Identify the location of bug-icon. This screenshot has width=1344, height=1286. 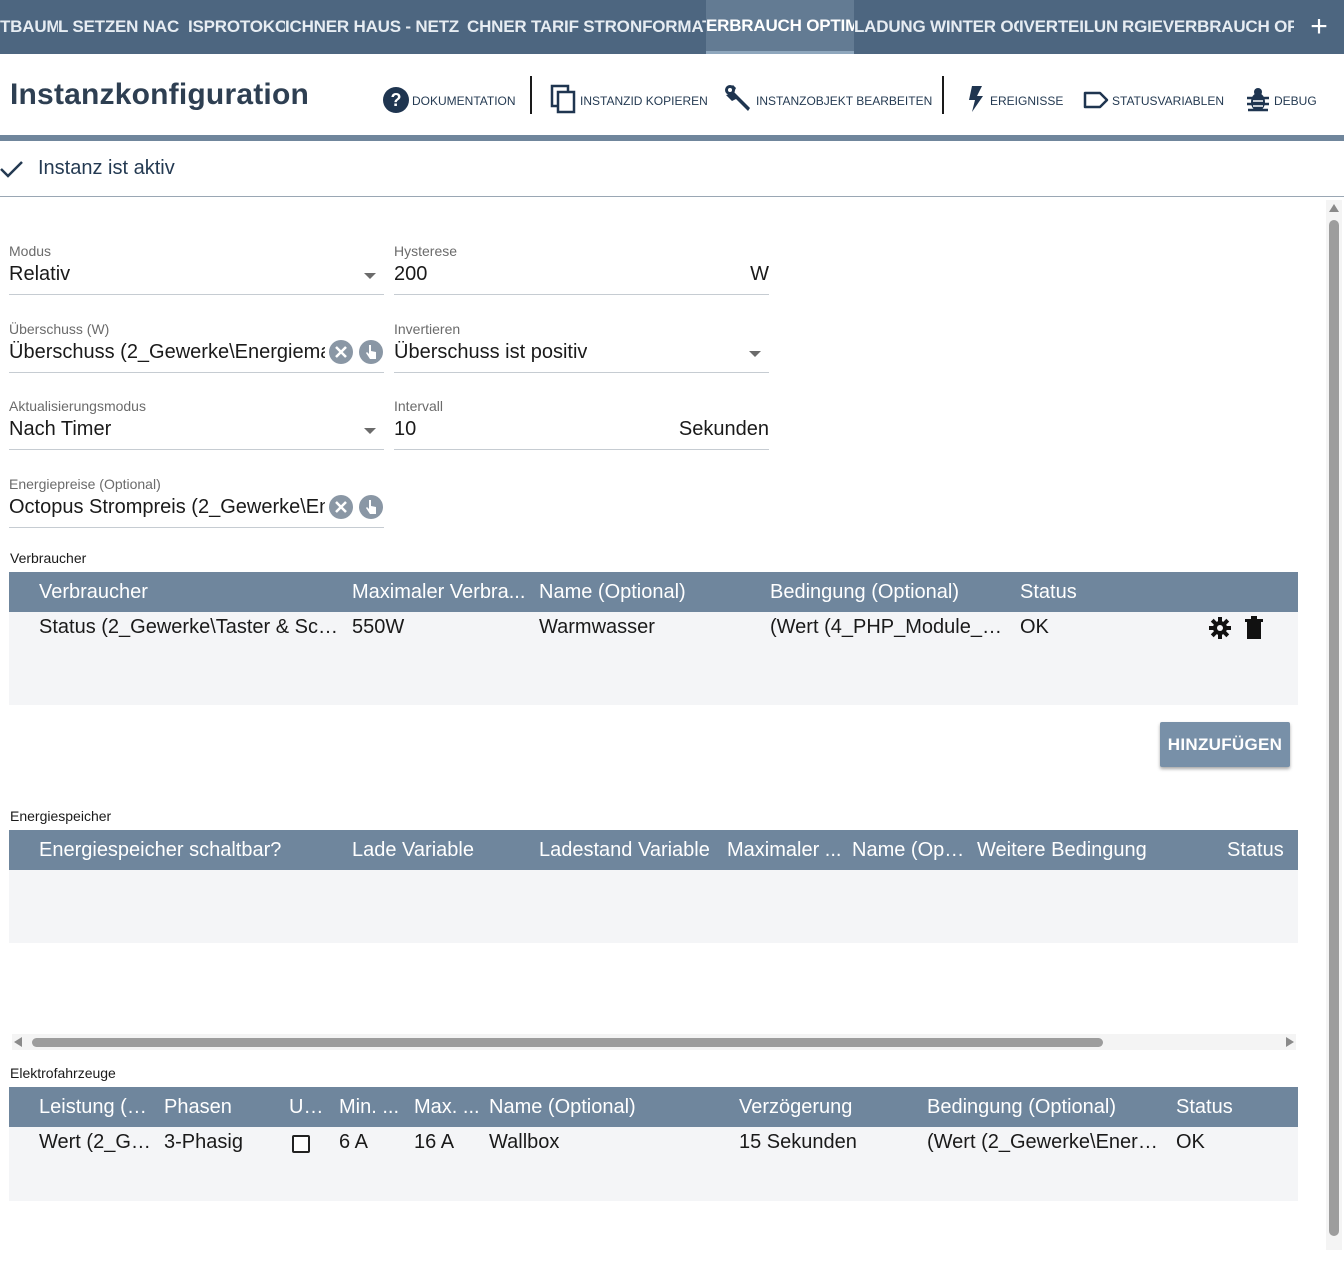
(1258, 100).